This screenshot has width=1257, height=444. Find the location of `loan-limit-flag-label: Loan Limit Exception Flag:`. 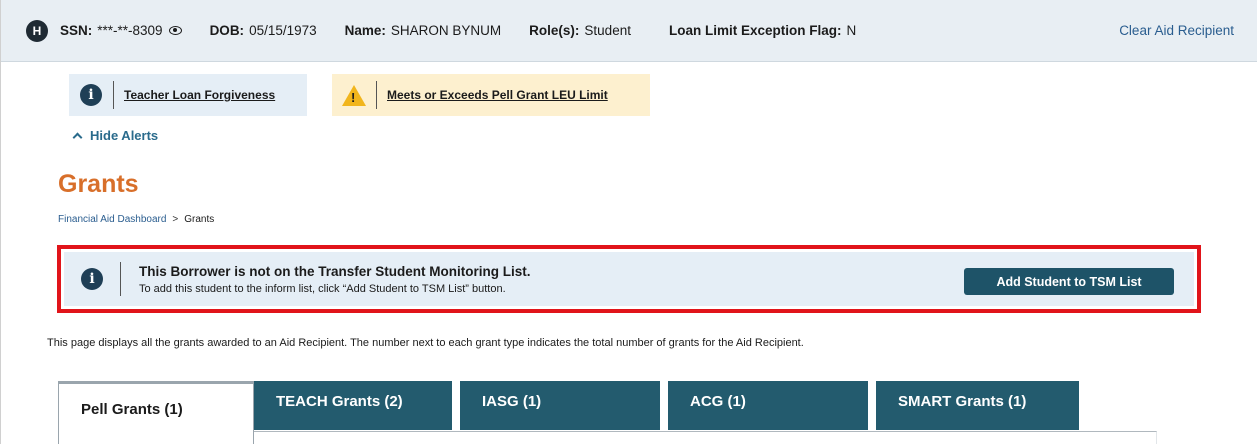

loan-limit-flag-label: Loan Limit Exception Flag: is located at coordinates (755, 30).